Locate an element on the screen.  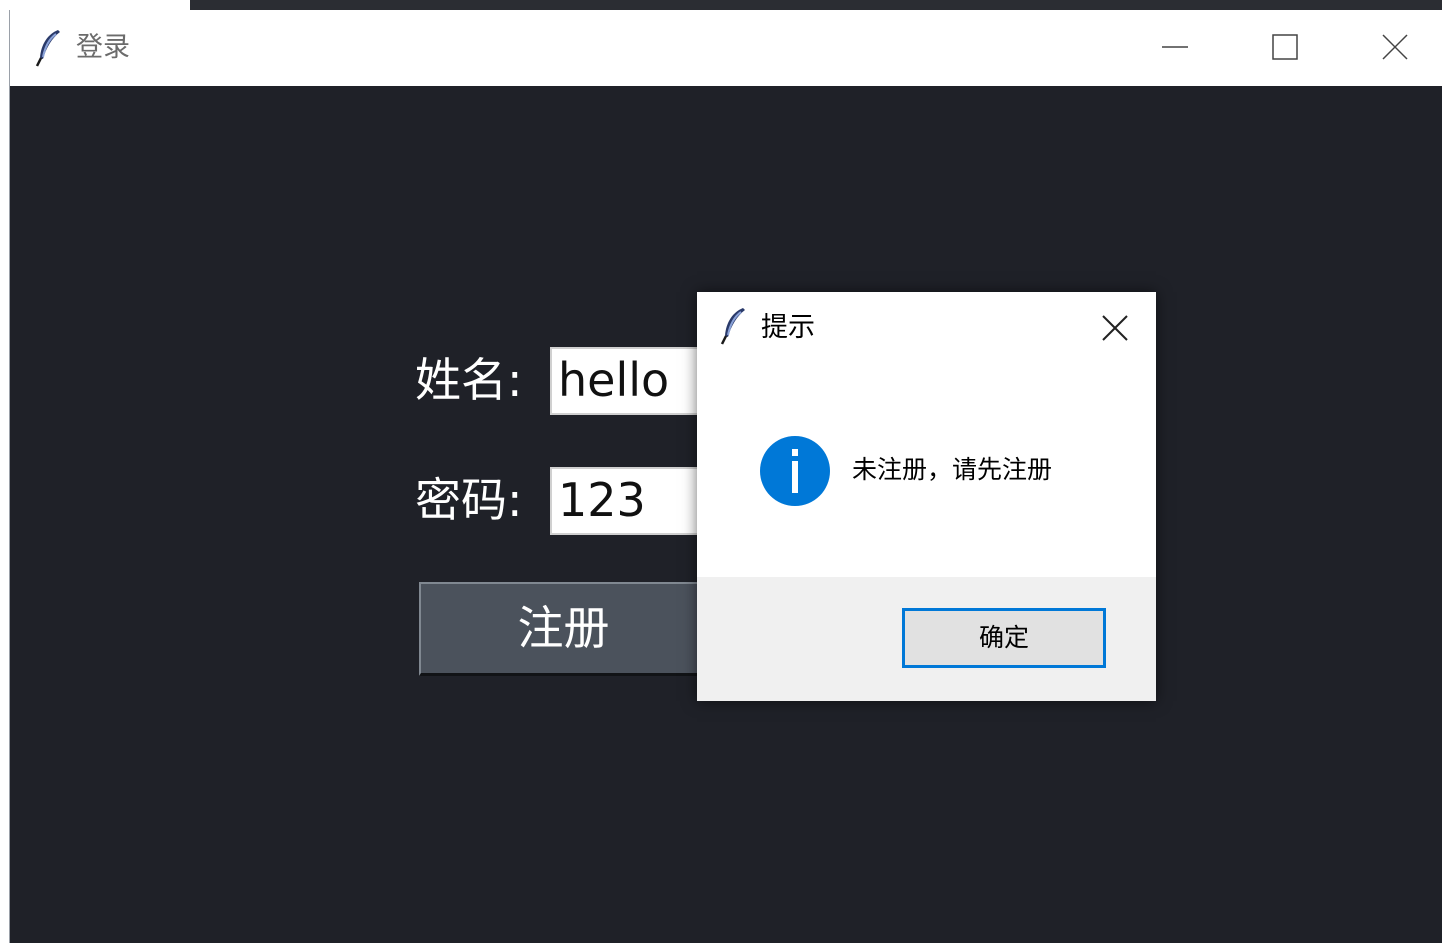
minimize-icon is located at coordinates (1175, 47).